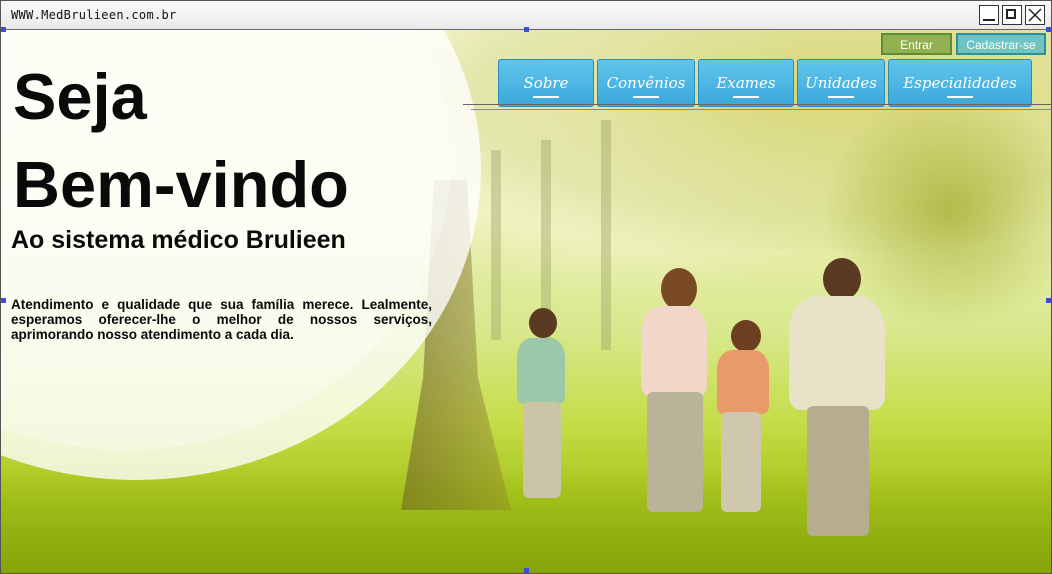  What do you see at coordinates (178, 240) in the screenshot?
I see `hero-subtitle: Ao sistema médico Brulieen` at bounding box center [178, 240].